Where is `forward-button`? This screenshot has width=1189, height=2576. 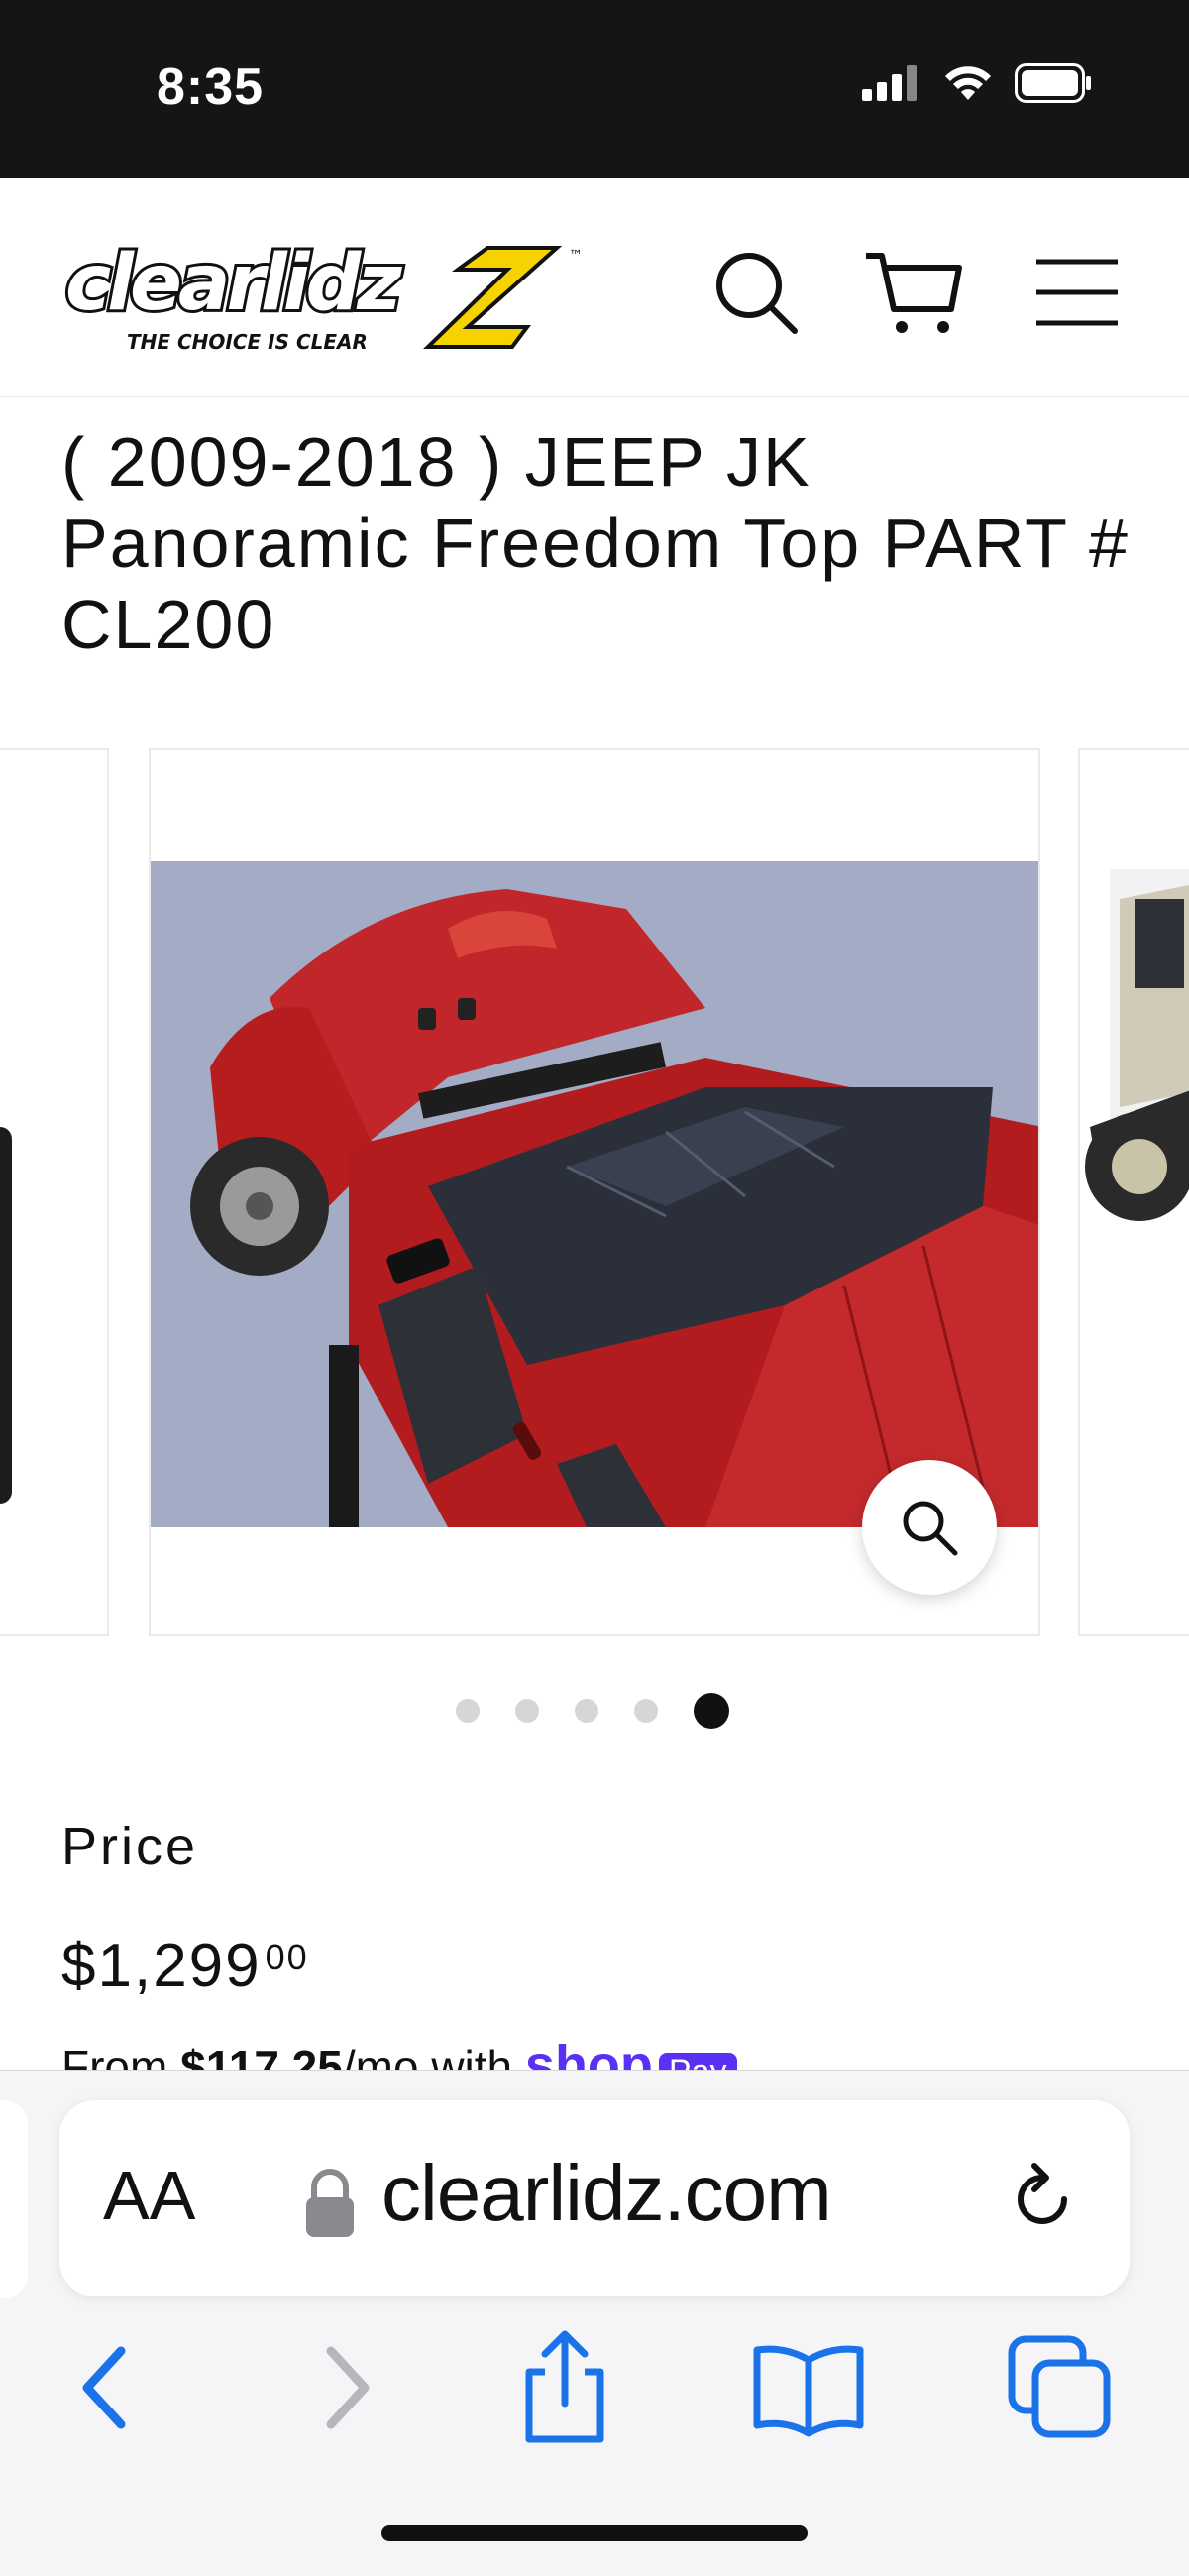
forward-button is located at coordinates (346, 2387).